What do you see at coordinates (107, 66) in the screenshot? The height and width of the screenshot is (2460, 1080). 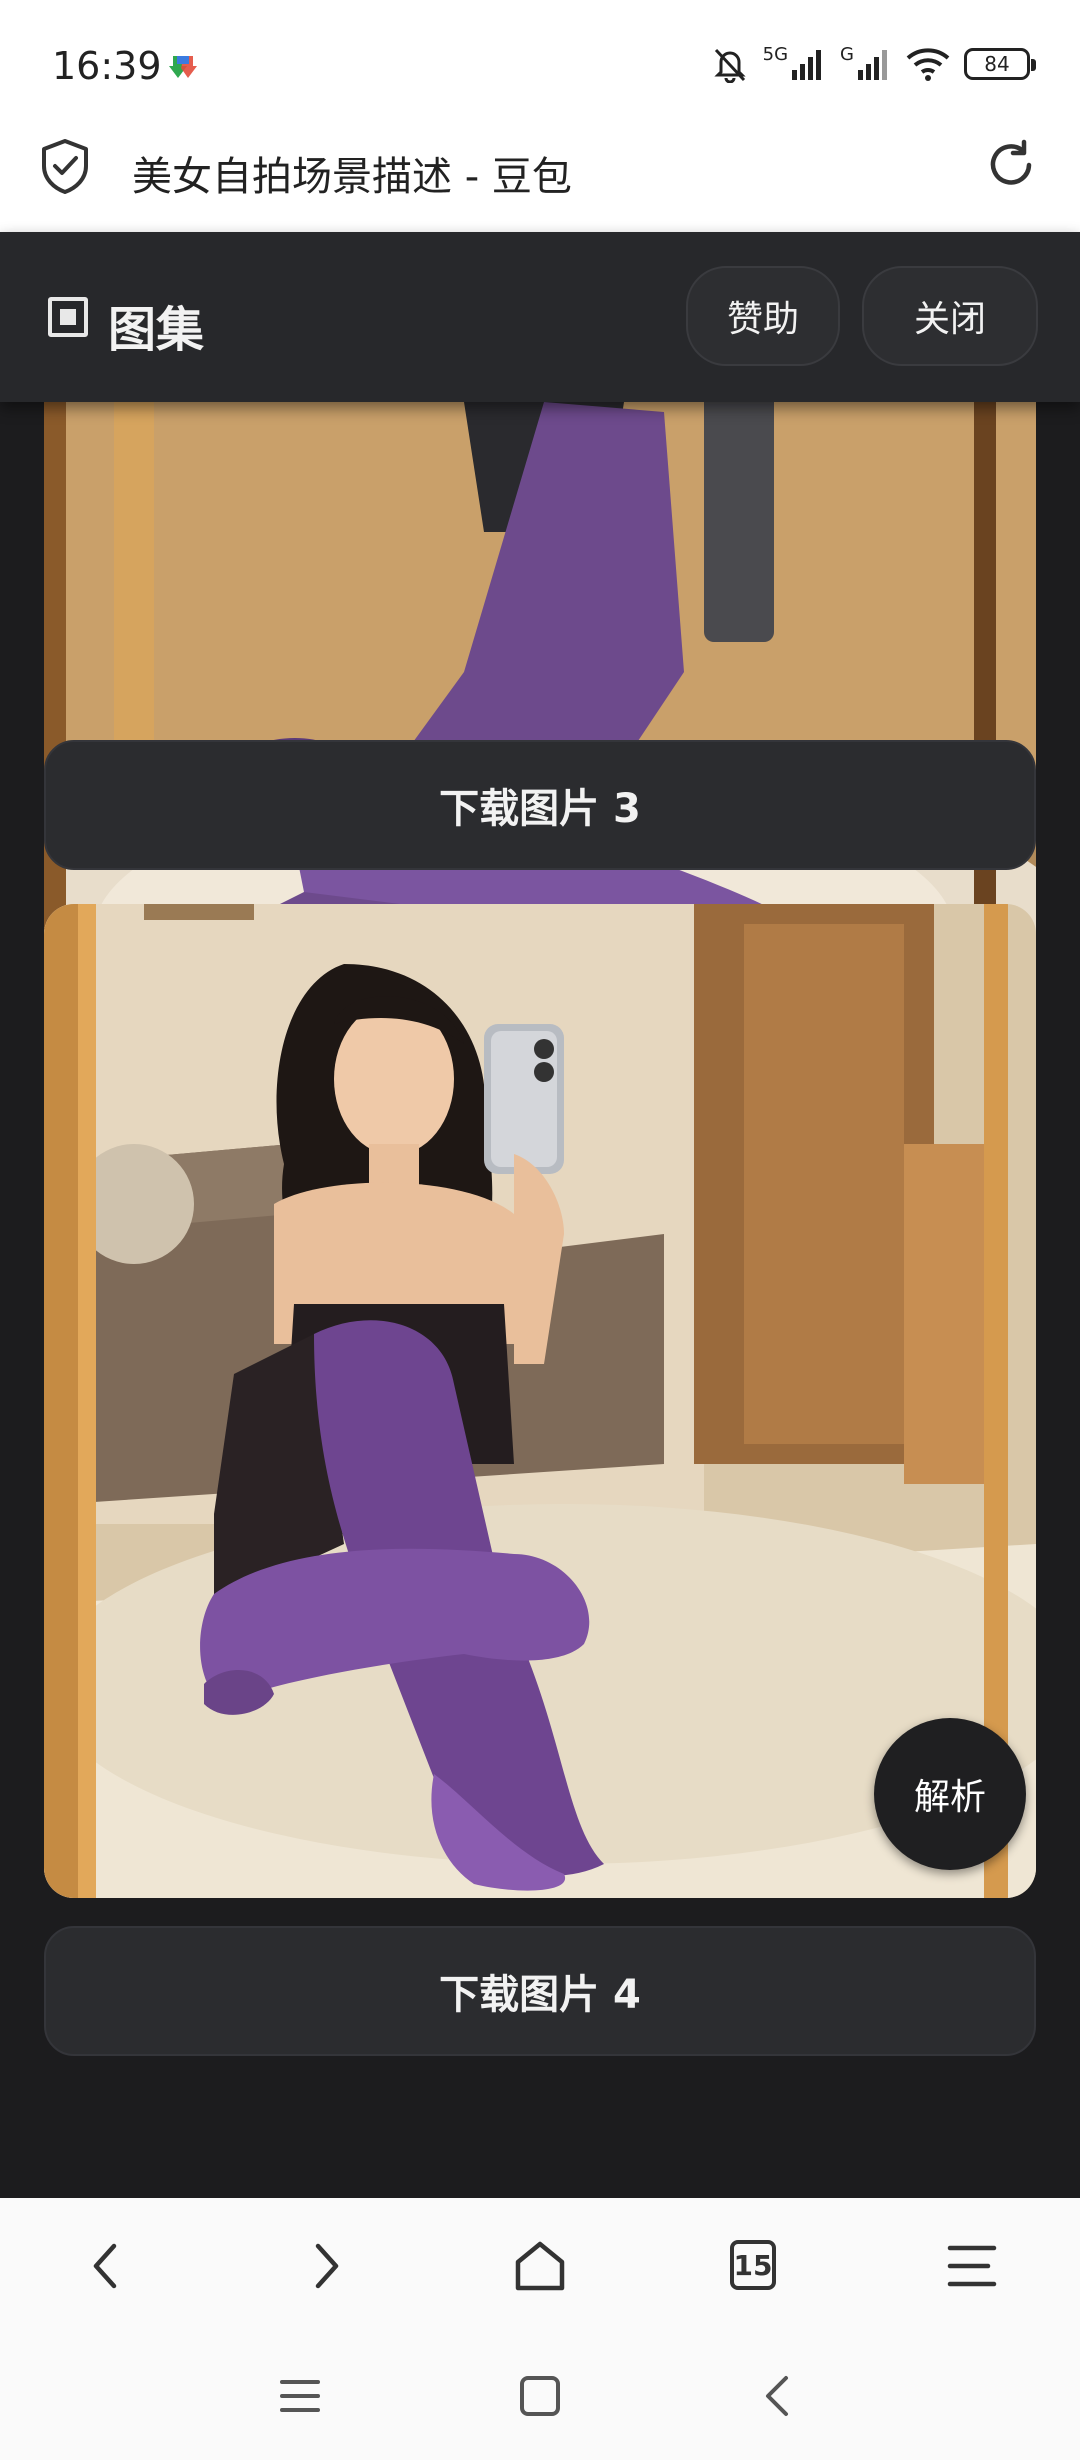 I see `status-time: 16:39` at bounding box center [107, 66].